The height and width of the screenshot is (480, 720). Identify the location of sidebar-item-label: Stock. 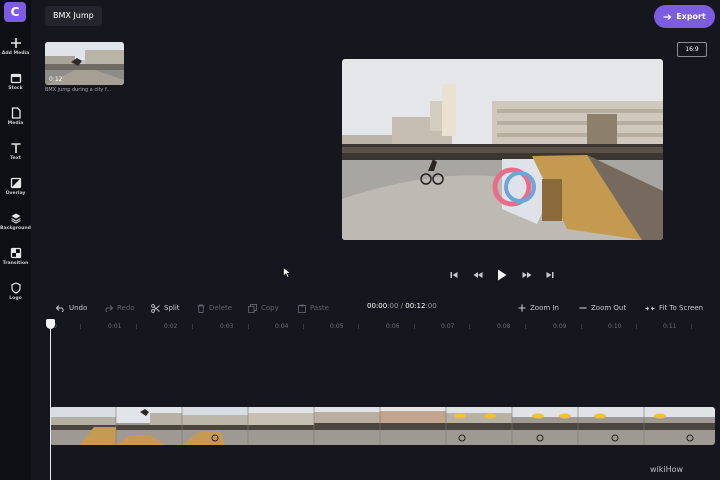
(15, 88).